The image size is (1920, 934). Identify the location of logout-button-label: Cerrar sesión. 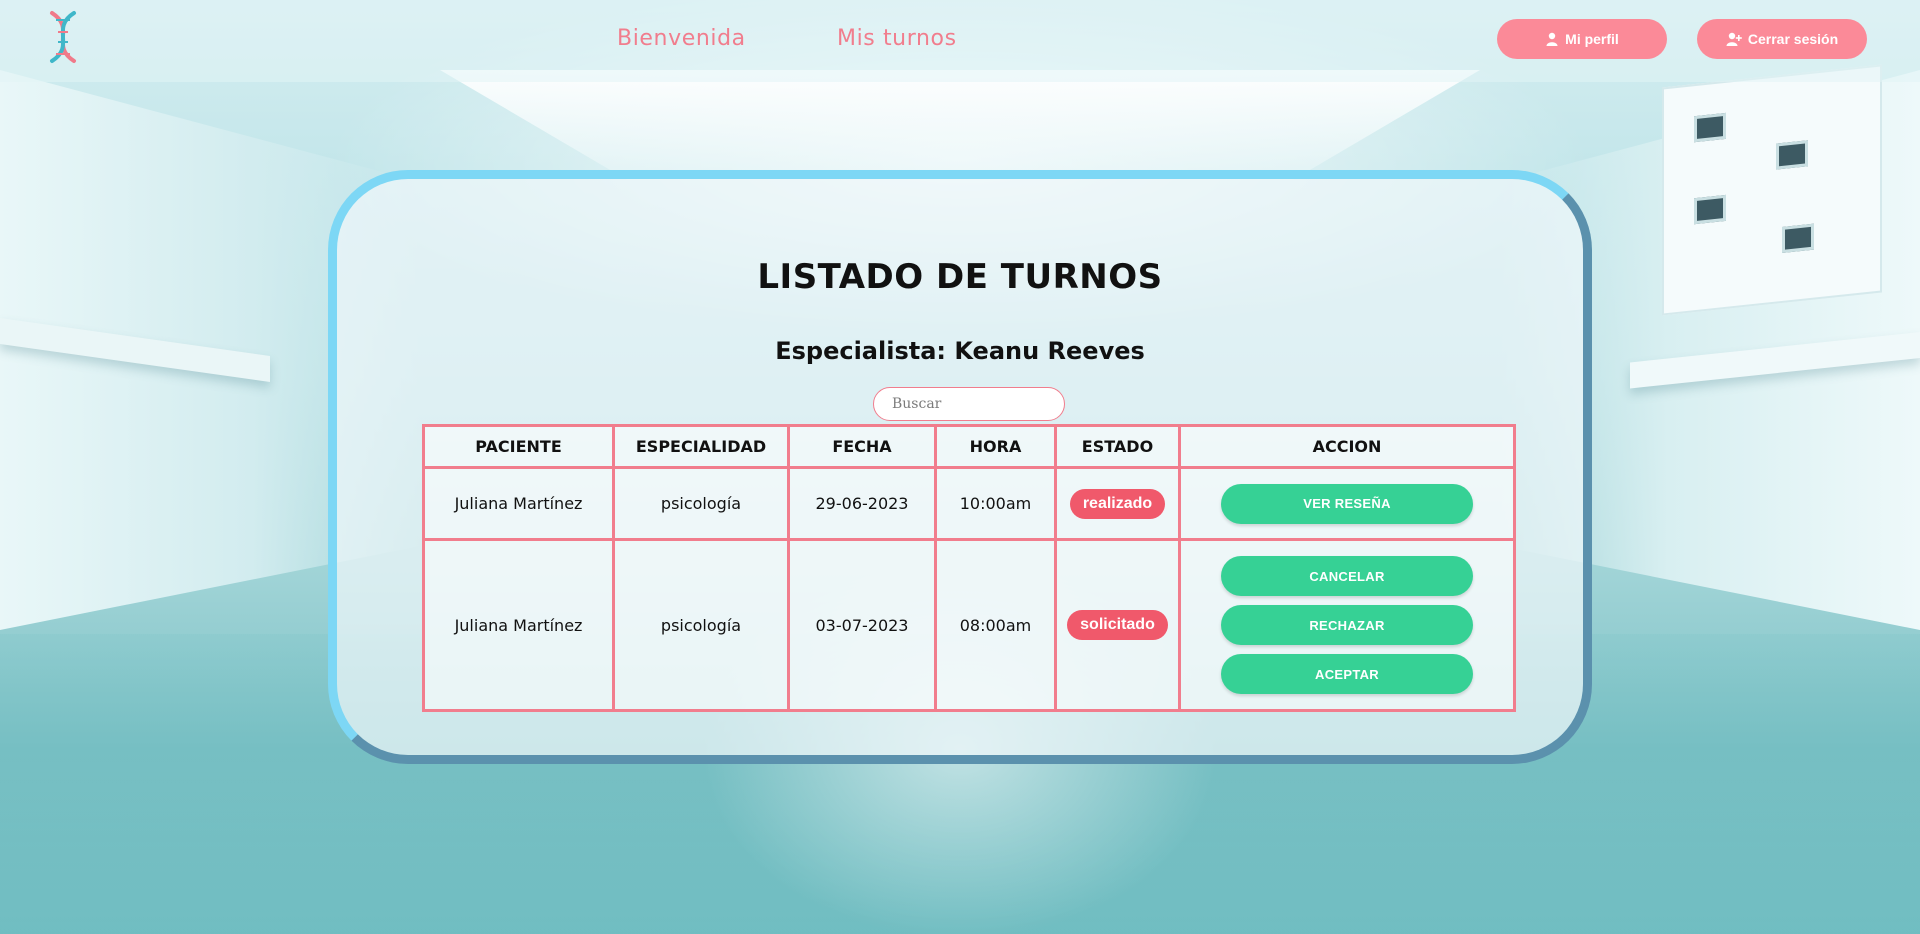
(1793, 39).